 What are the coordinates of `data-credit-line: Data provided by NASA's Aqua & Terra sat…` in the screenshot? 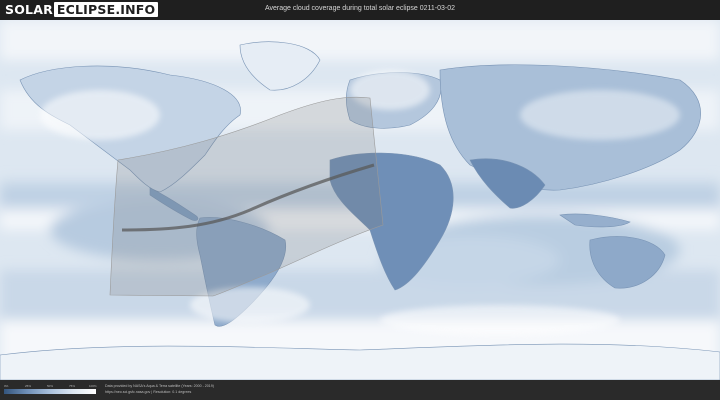 It's located at (159, 386).